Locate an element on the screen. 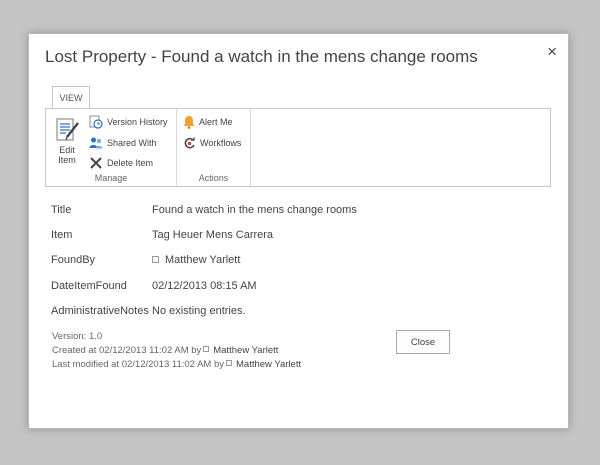 The image size is (600, 465). field-label-foundby: FoundBy is located at coordinates (73, 260).